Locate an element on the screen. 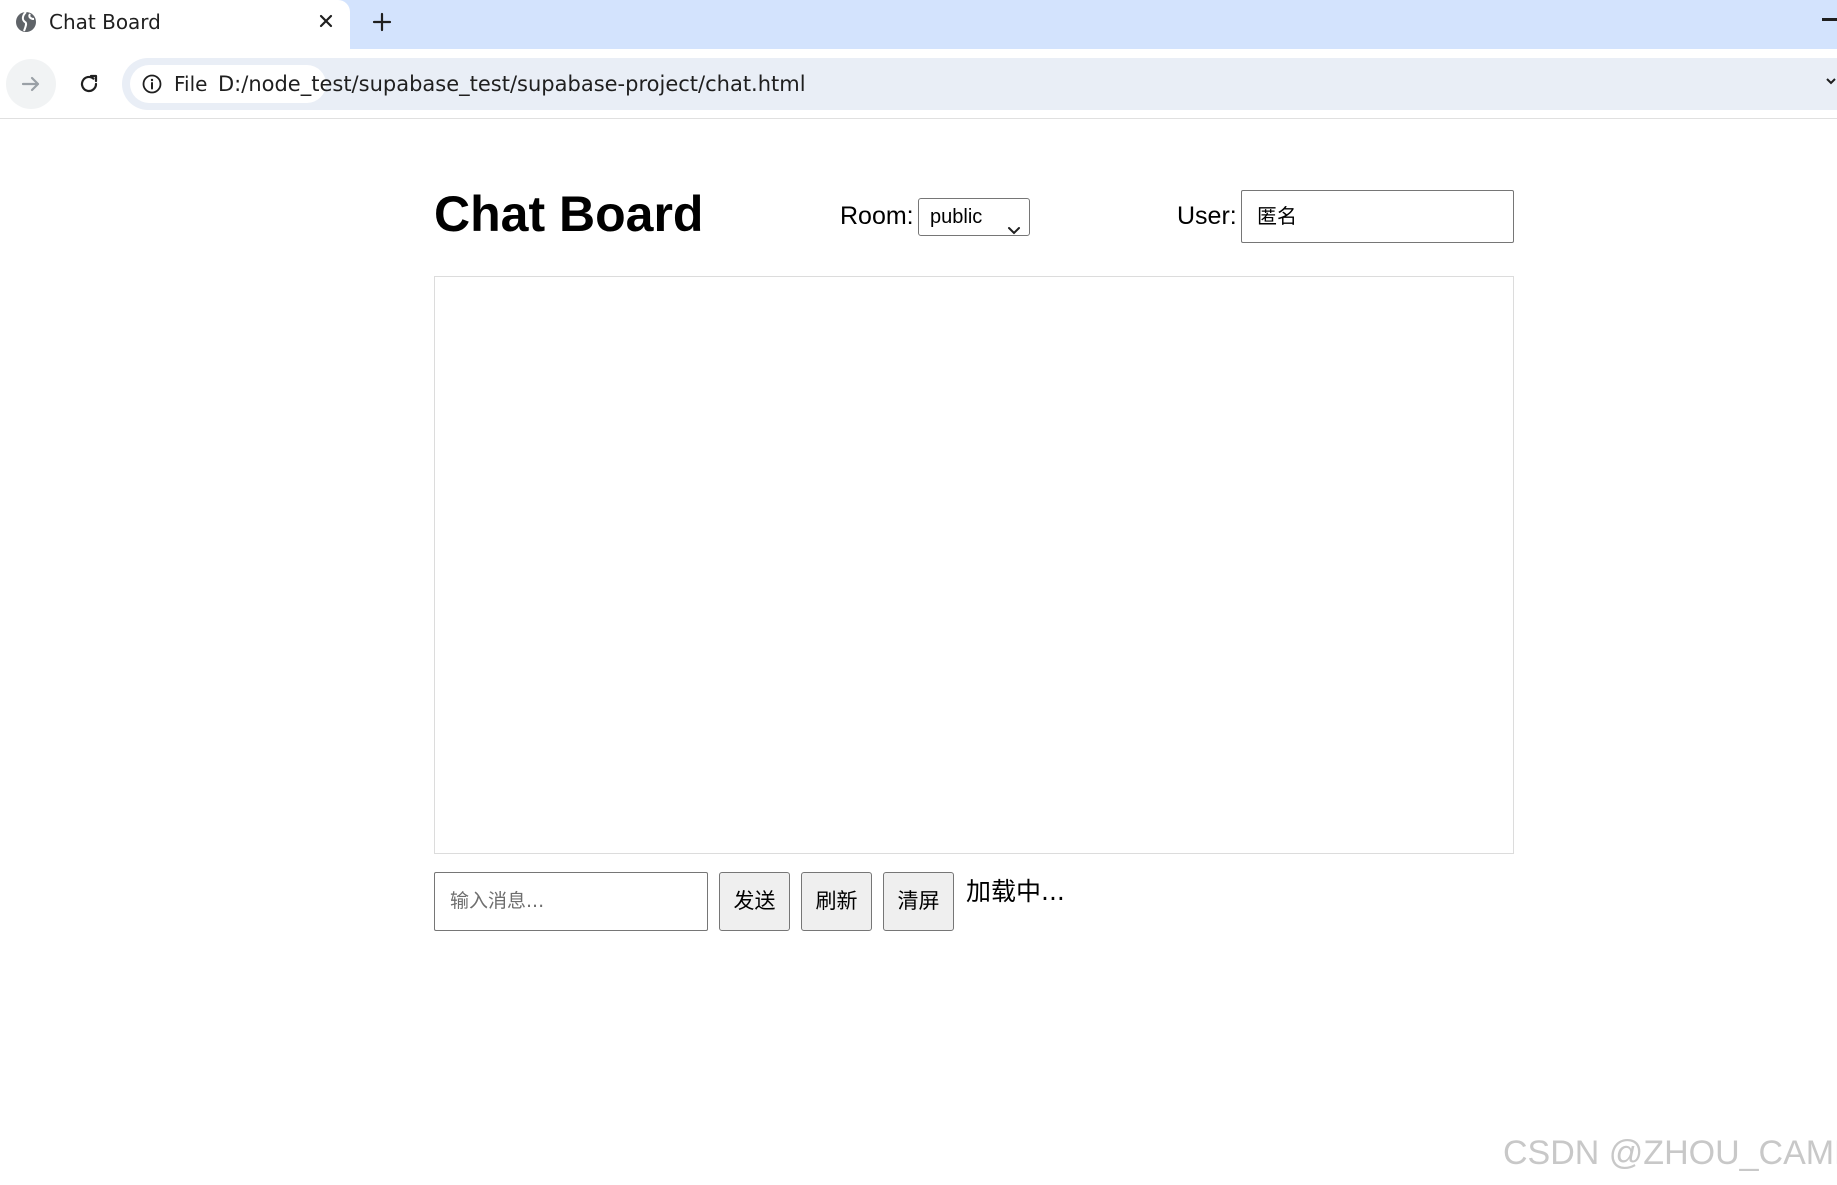 This screenshot has width=1837, height=1185. user-label: User: is located at coordinates (1207, 216).